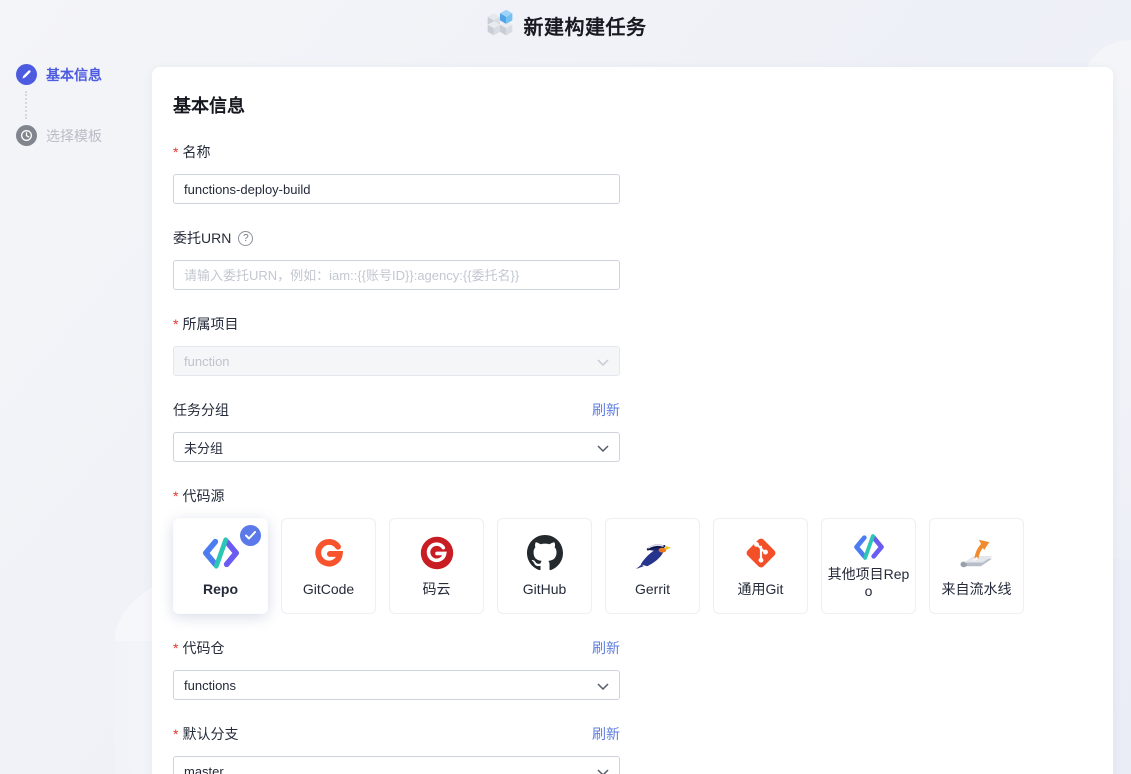 The width and height of the screenshot is (1131, 774). What do you see at coordinates (544, 553) in the screenshot?
I see `github-icon` at bounding box center [544, 553].